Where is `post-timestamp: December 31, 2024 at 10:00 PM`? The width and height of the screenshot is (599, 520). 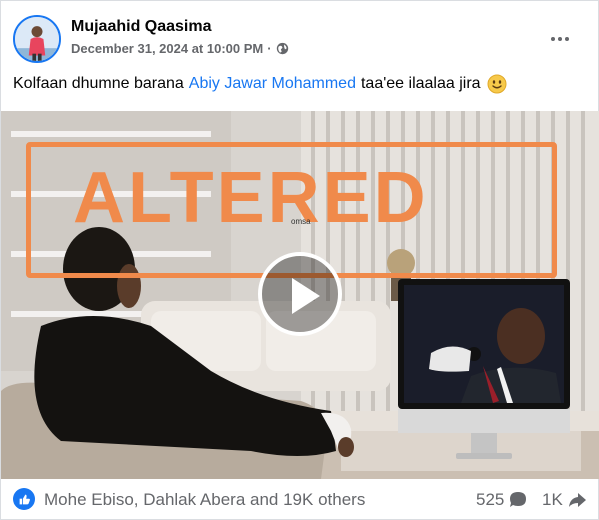 post-timestamp: December 31, 2024 at 10:00 PM is located at coordinates (167, 48).